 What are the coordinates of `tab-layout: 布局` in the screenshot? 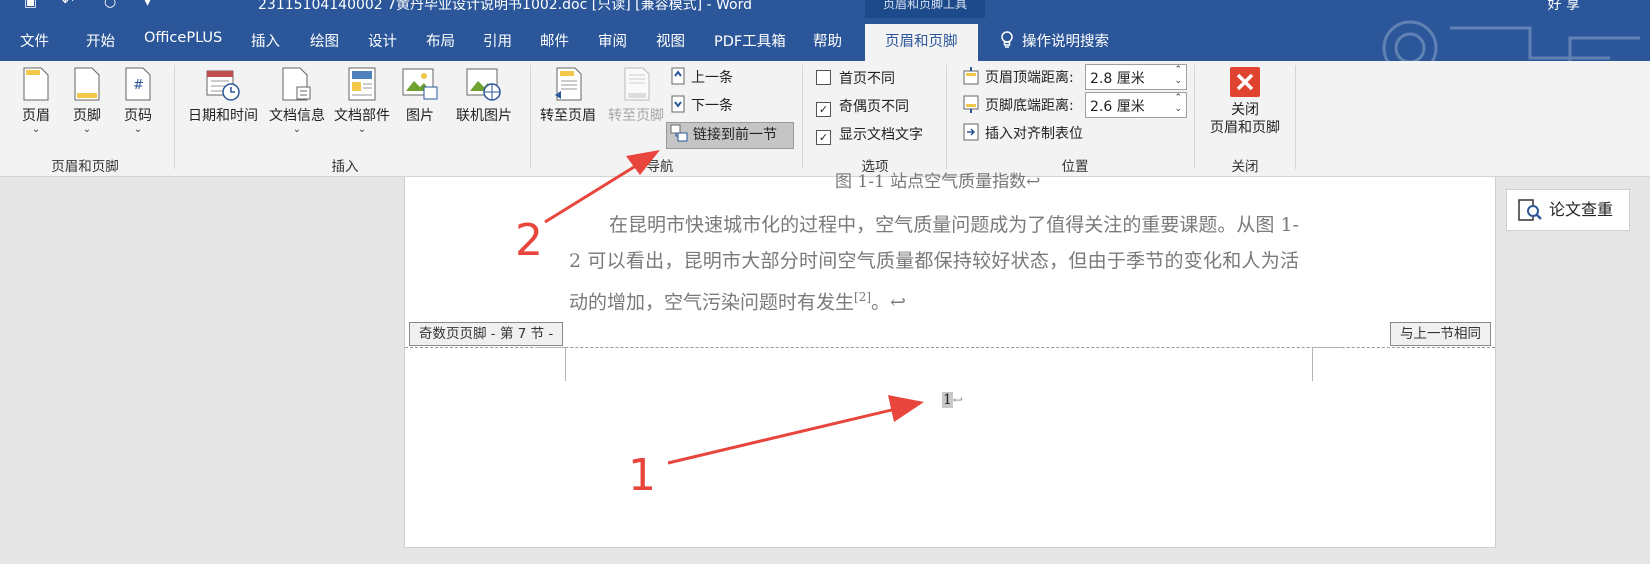 It's located at (440, 40).